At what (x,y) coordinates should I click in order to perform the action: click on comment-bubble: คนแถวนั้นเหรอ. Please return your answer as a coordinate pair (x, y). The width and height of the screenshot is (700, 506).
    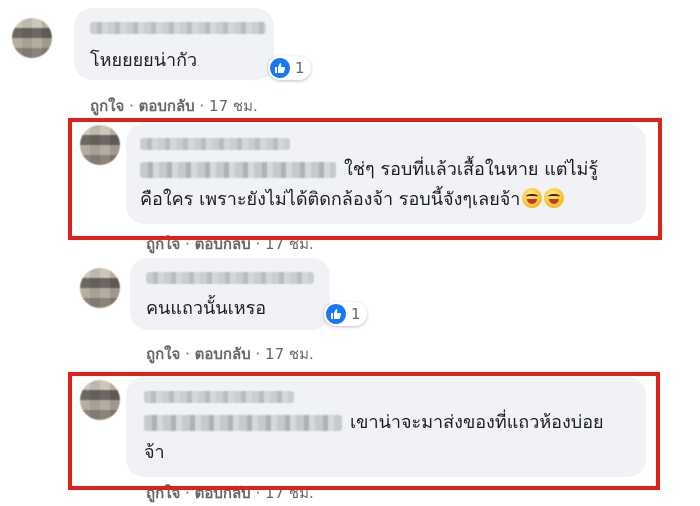
    Looking at the image, I should click on (230, 294).